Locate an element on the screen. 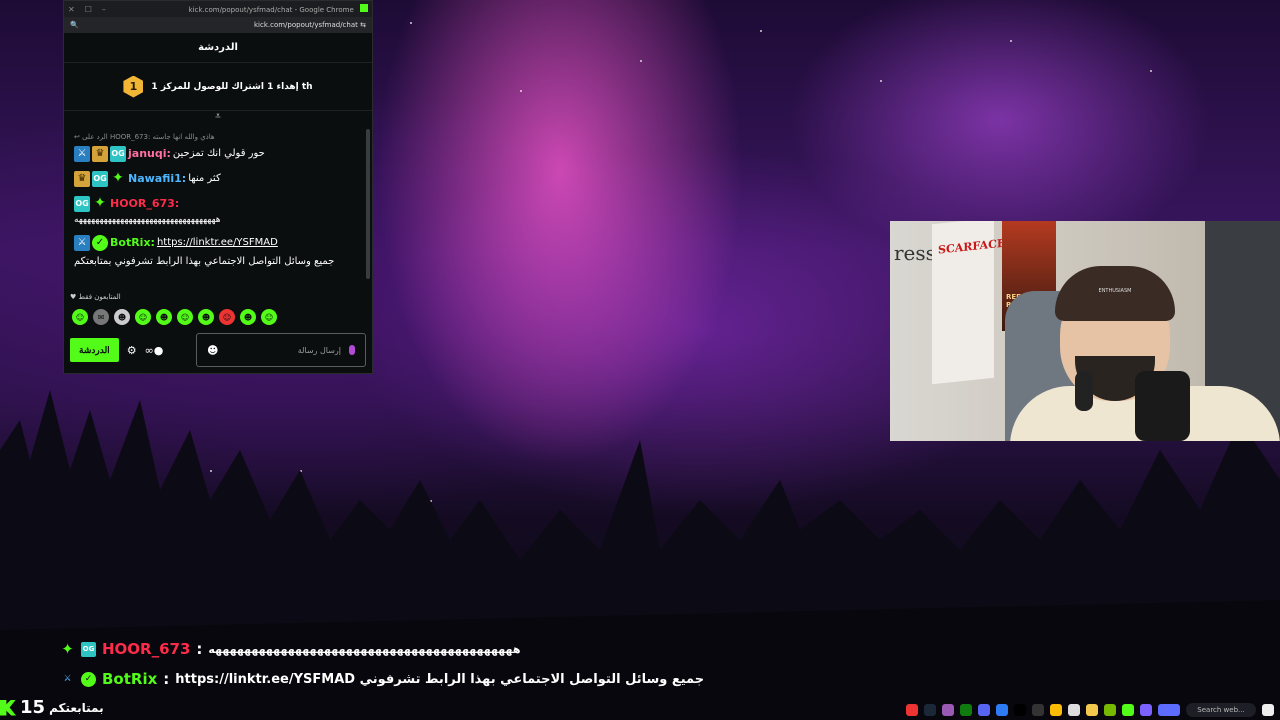 This screenshot has width=1280, height=720. chat-message-text: كثر منها is located at coordinates (204, 178).